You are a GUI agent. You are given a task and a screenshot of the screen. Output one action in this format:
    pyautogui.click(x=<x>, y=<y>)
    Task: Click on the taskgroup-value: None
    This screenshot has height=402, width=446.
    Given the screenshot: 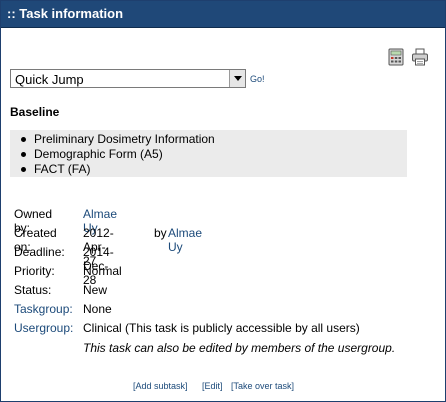 What is the action you would take?
    pyautogui.click(x=97, y=309)
    